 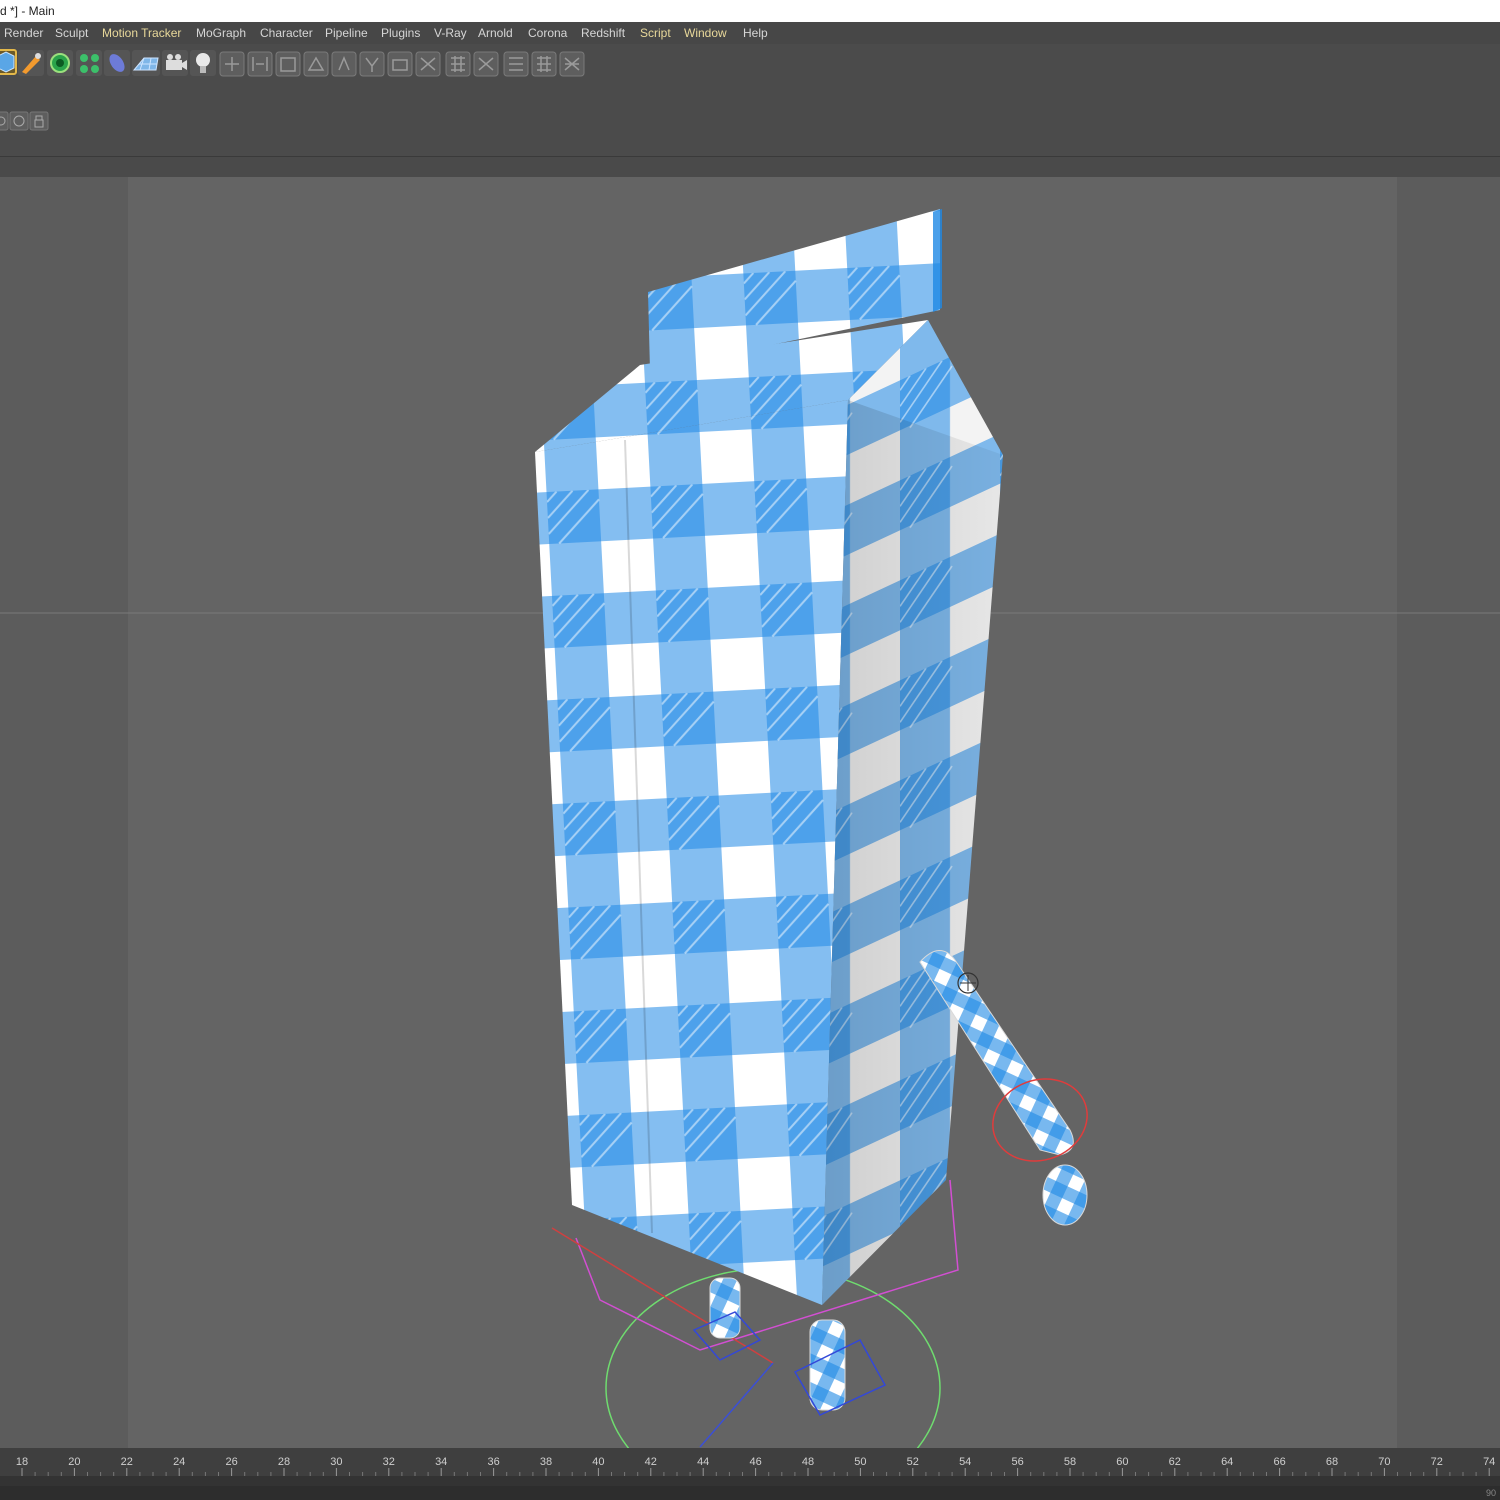 What do you see at coordinates (4, 121) in the screenshot?
I see `snap-mode-icon` at bounding box center [4, 121].